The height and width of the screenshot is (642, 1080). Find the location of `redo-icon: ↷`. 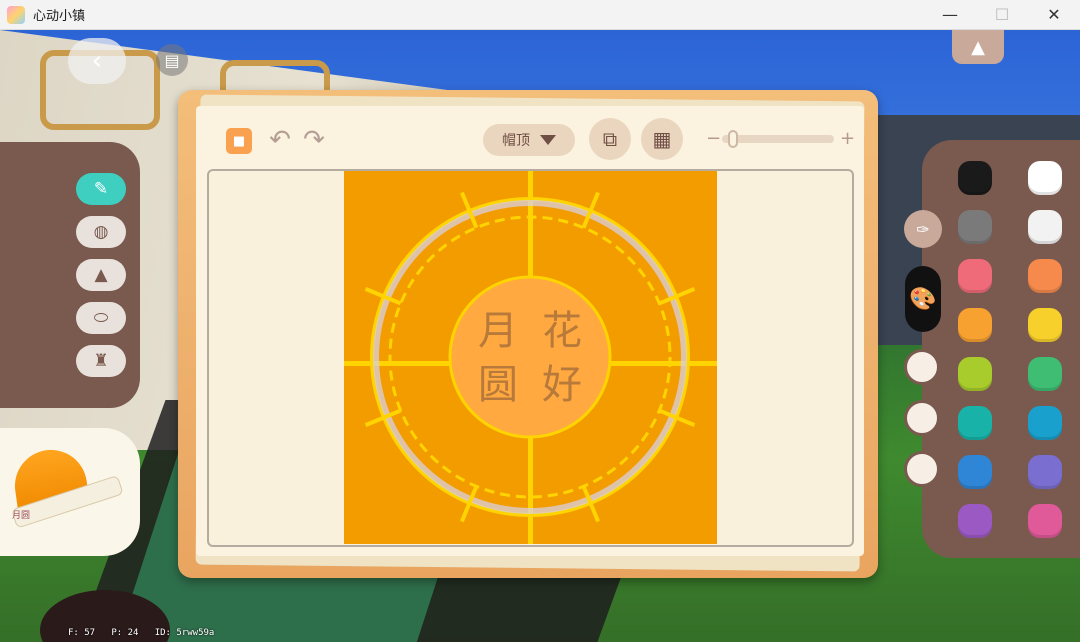

redo-icon: ↷ is located at coordinates (314, 140).